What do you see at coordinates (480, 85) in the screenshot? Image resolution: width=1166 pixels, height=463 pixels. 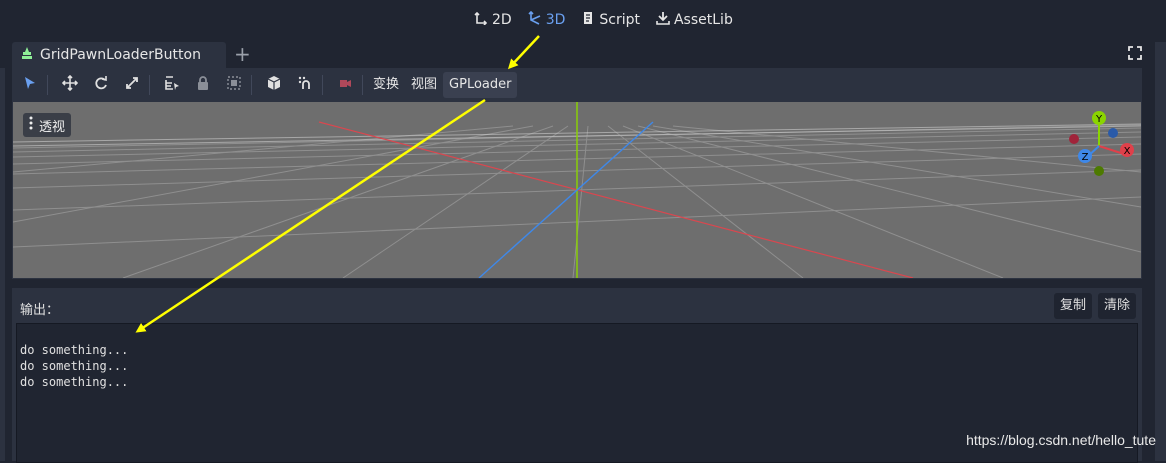 I see `gploader-menu: GPLoader` at bounding box center [480, 85].